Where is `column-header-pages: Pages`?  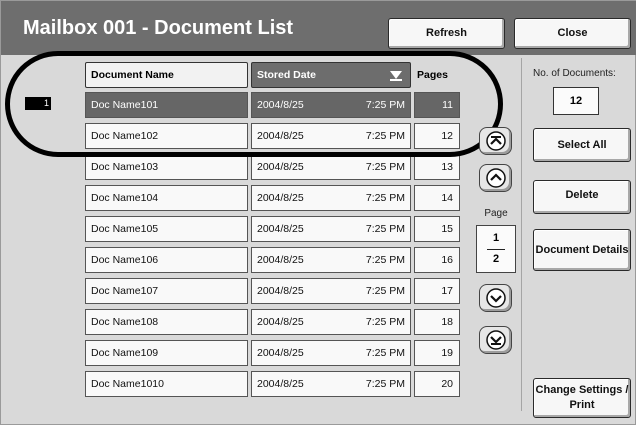 column-header-pages: Pages is located at coordinates (439, 75).